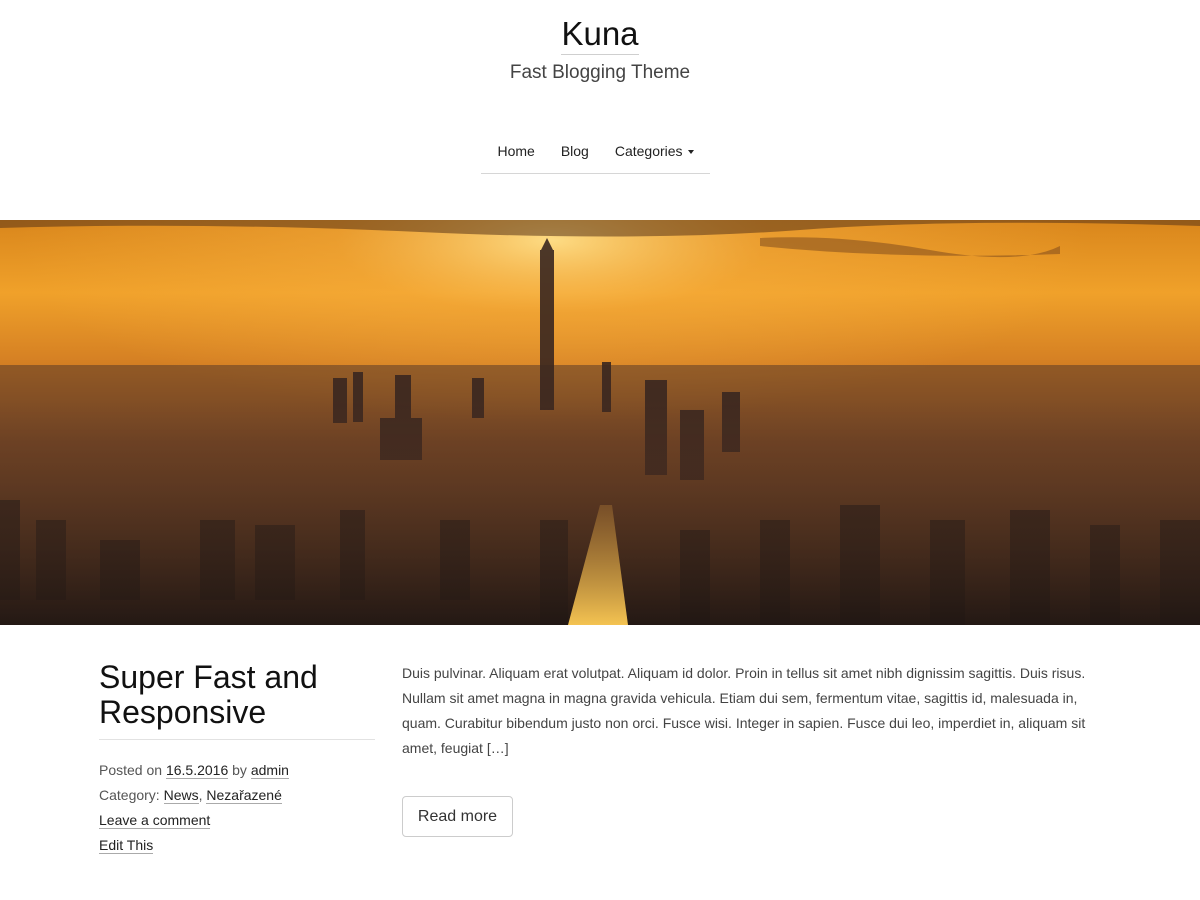 Image resolution: width=1200 pixels, height=900 pixels. I want to click on author-link: admin, so click(269, 770).